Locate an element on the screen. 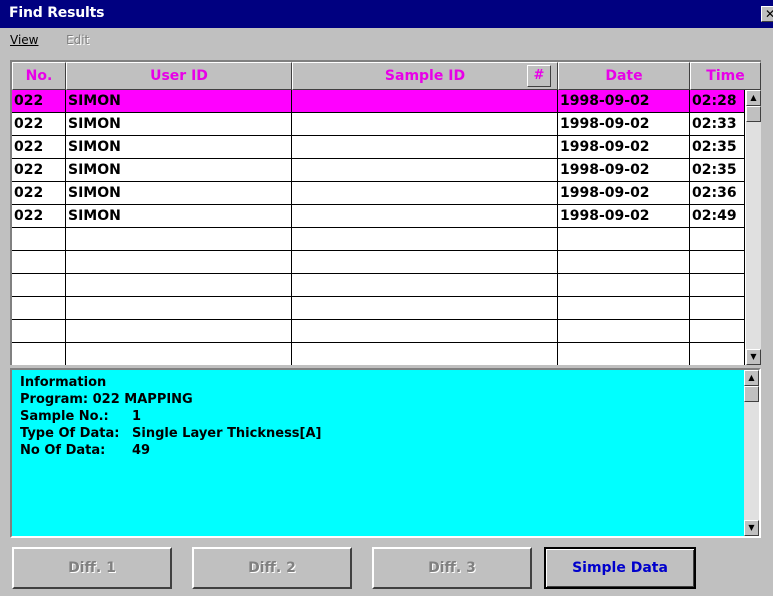  window-title: Find Results is located at coordinates (57, 13).